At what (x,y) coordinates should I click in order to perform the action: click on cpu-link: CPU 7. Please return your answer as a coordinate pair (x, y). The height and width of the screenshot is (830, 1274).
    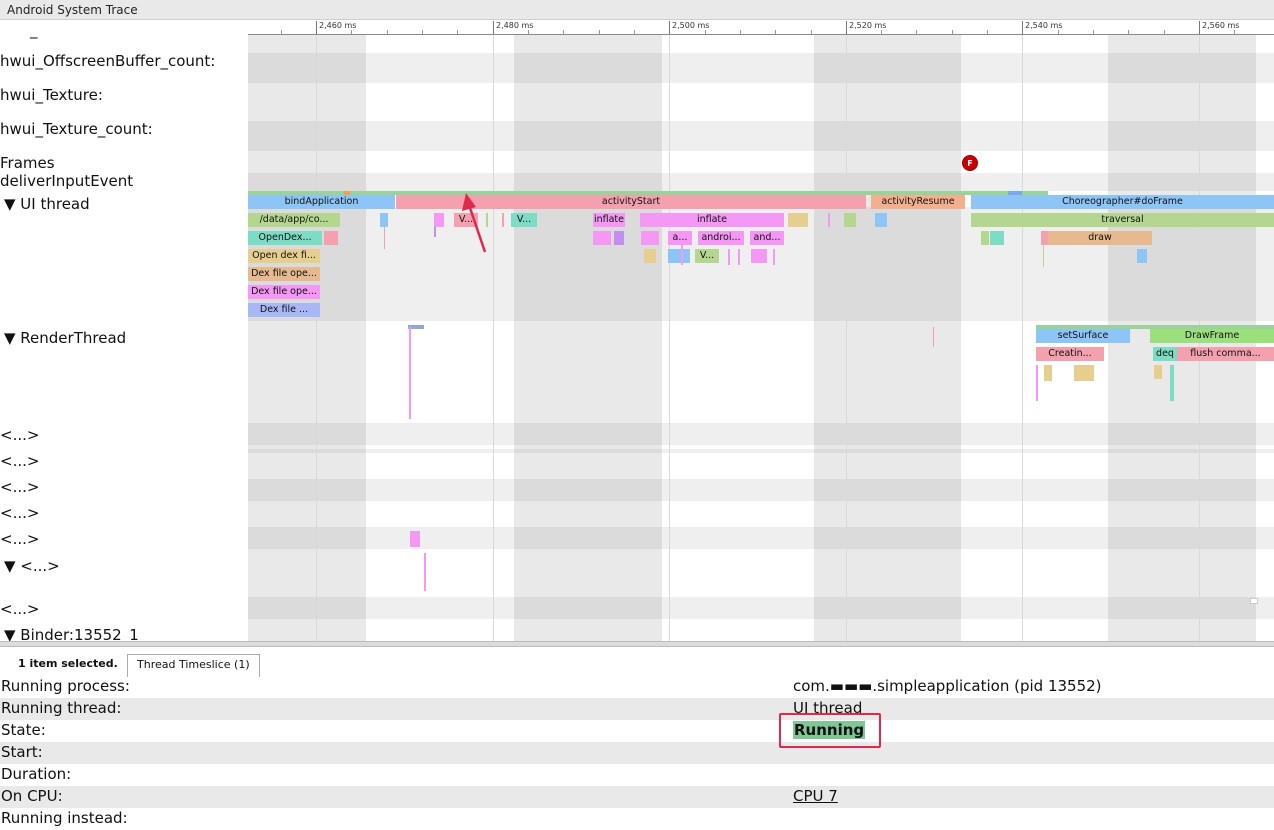
    Looking at the image, I should click on (815, 796).